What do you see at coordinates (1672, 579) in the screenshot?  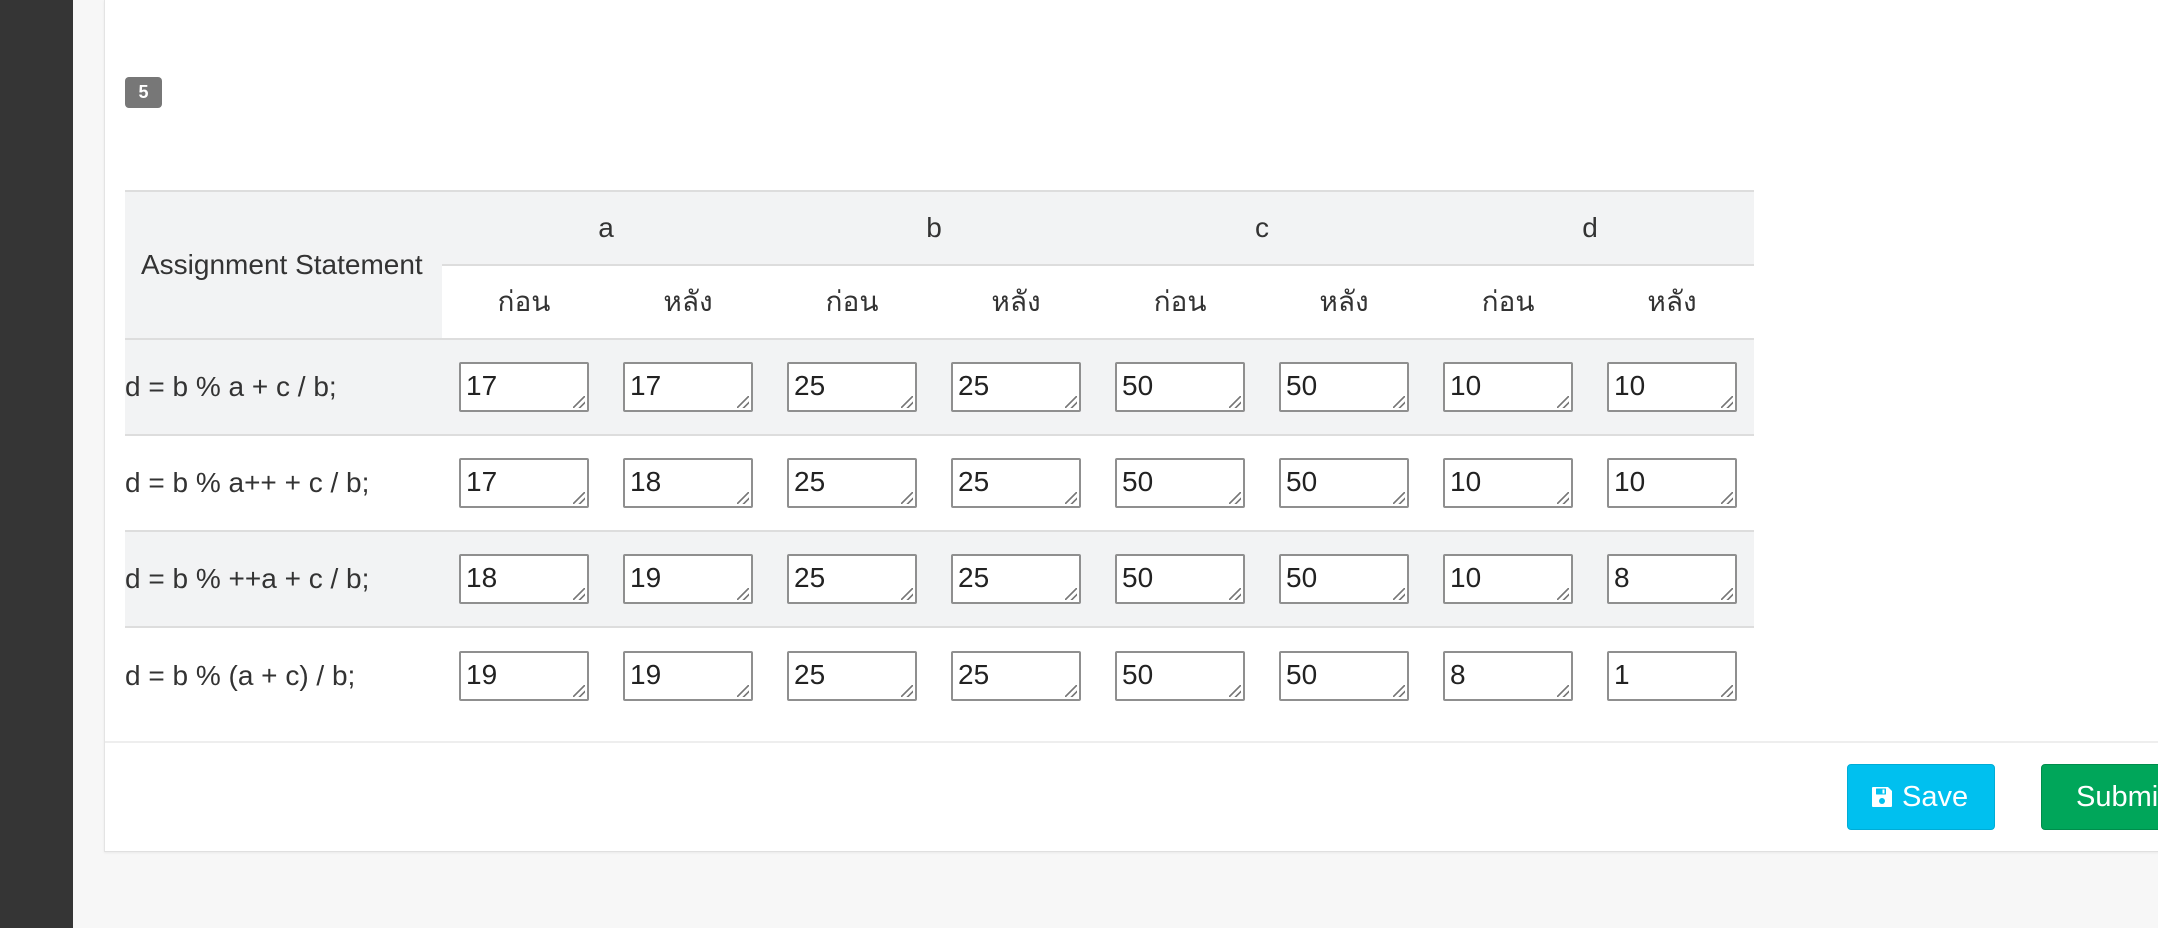 I see `d-after-input: 8` at bounding box center [1672, 579].